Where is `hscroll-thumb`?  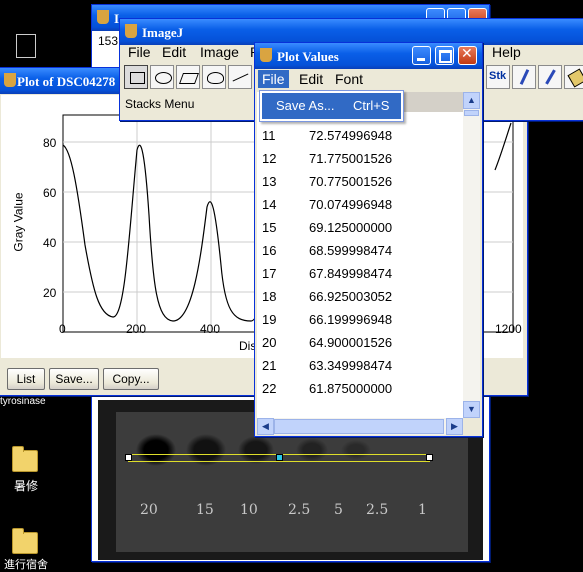 hscroll-thumb is located at coordinates (359, 426).